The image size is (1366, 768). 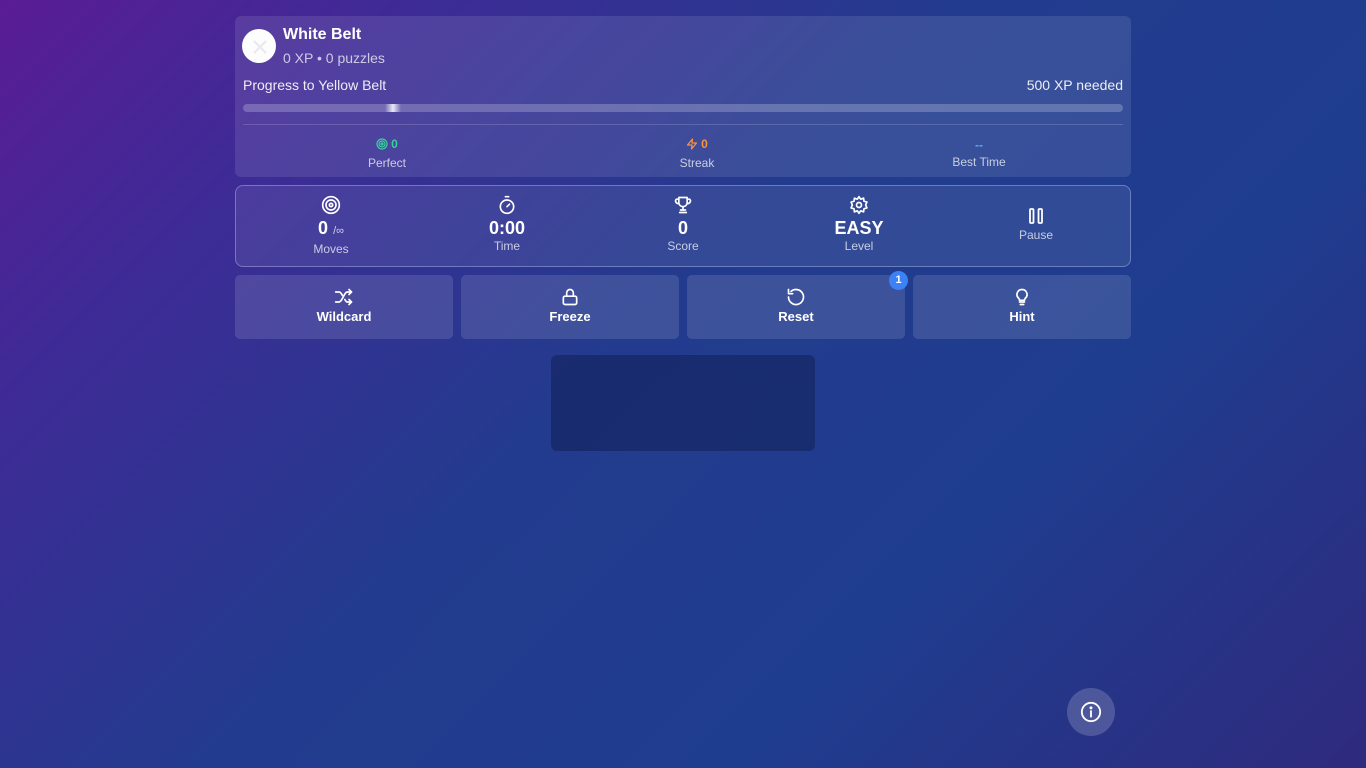 I want to click on game-stats-bar: 0 /∞ Moves 0:00 Time 0 Score EASY Level, so click(x=683, y=226).